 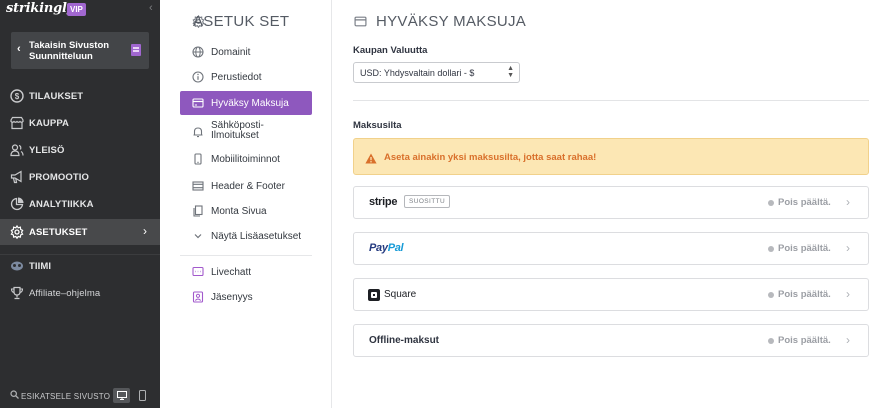 What do you see at coordinates (121, 395) in the screenshot?
I see `desktop-preview-icon` at bounding box center [121, 395].